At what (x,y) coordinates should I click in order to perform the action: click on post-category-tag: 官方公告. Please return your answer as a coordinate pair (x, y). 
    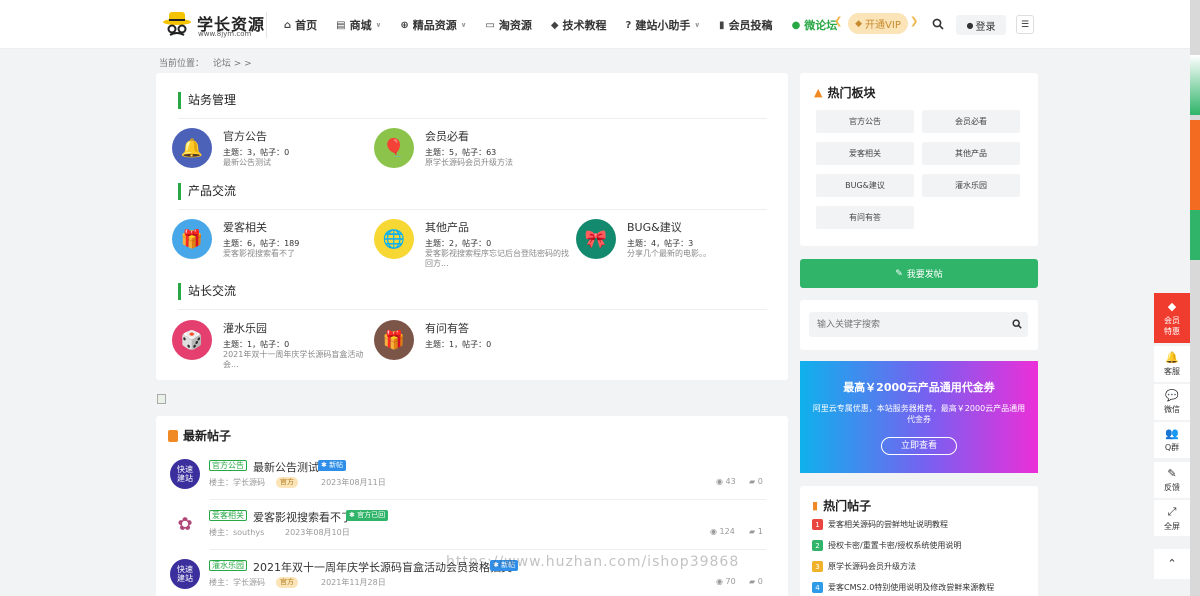
    Looking at the image, I should click on (228, 465).